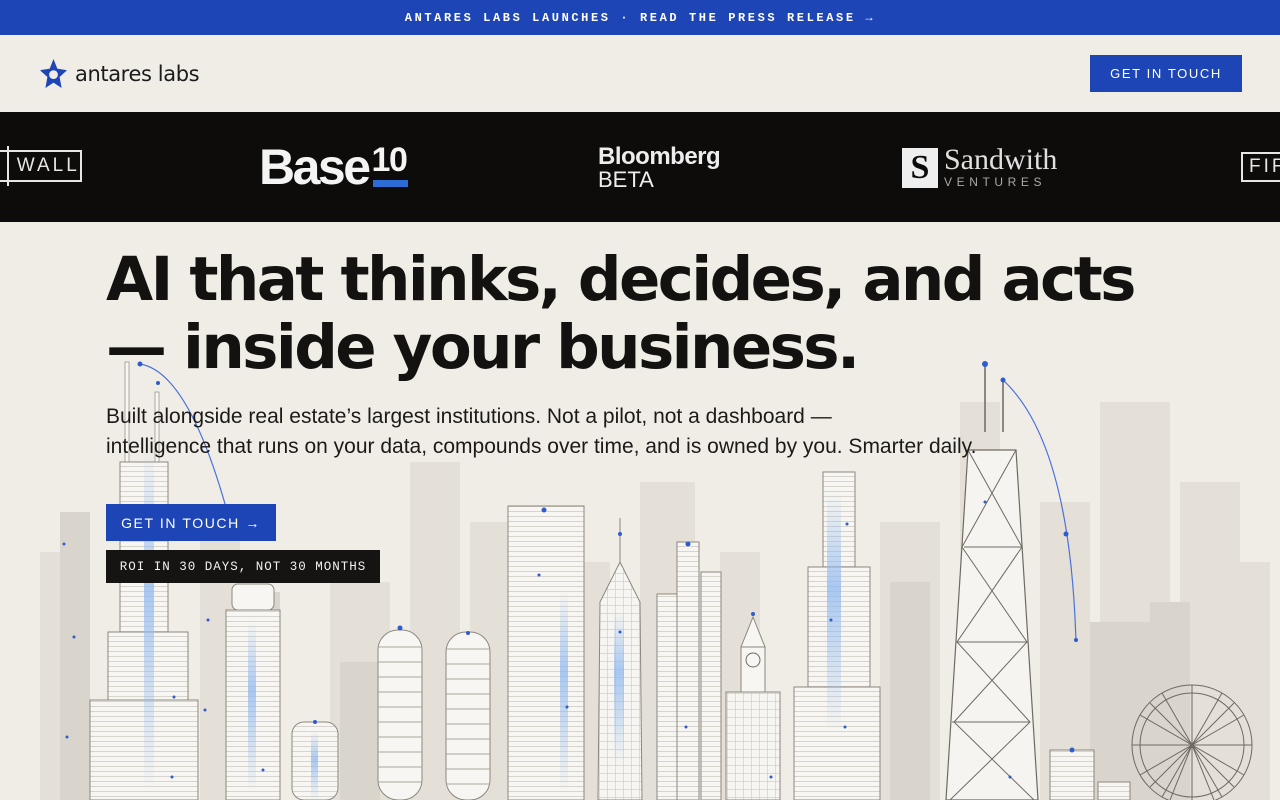 This screenshot has height=800, width=1280. What do you see at coordinates (315, 167) in the screenshot?
I see `base10-logo-word: Base` at bounding box center [315, 167].